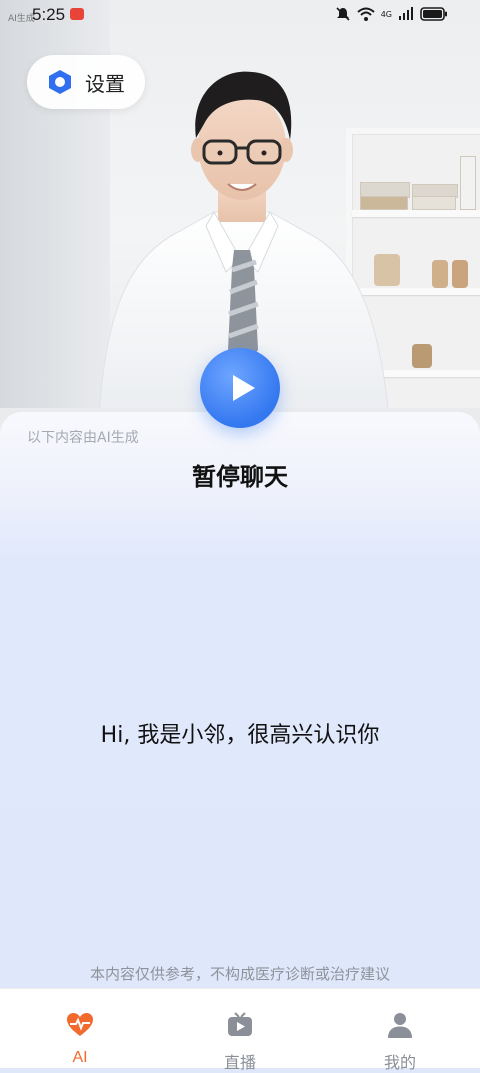  What do you see at coordinates (105, 83) in the screenshot?
I see `settings-label: 设置` at bounding box center [105, 83].